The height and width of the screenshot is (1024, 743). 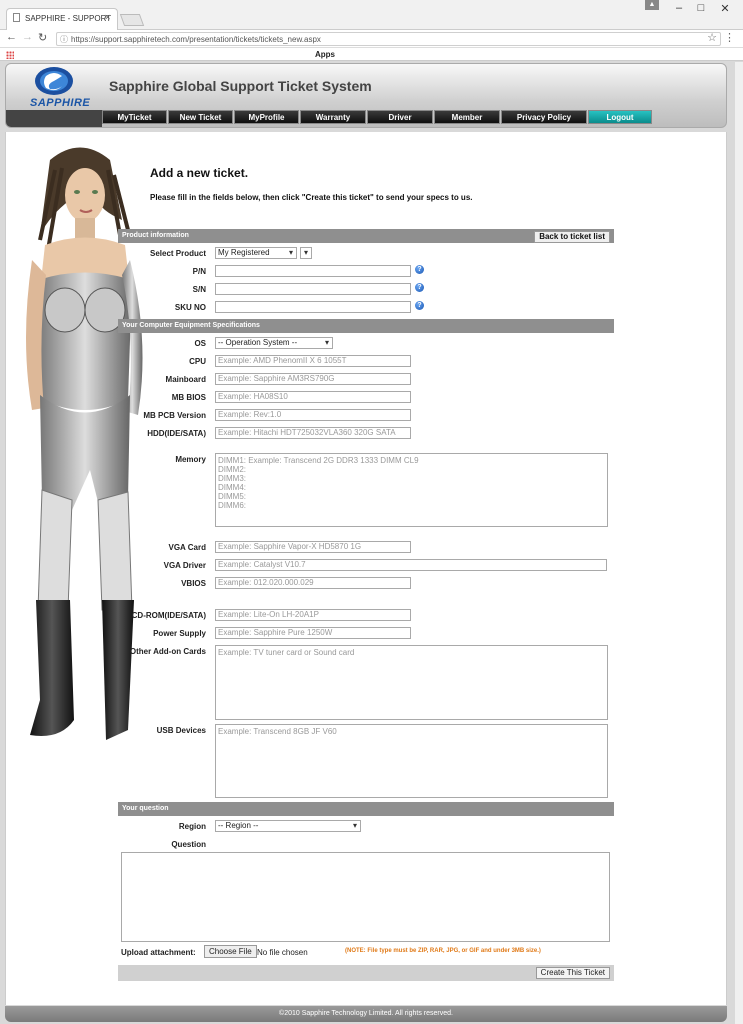 I want to click on section-computer-specs: Your Computer Equipment Specifications, so click(x=366, y=326).